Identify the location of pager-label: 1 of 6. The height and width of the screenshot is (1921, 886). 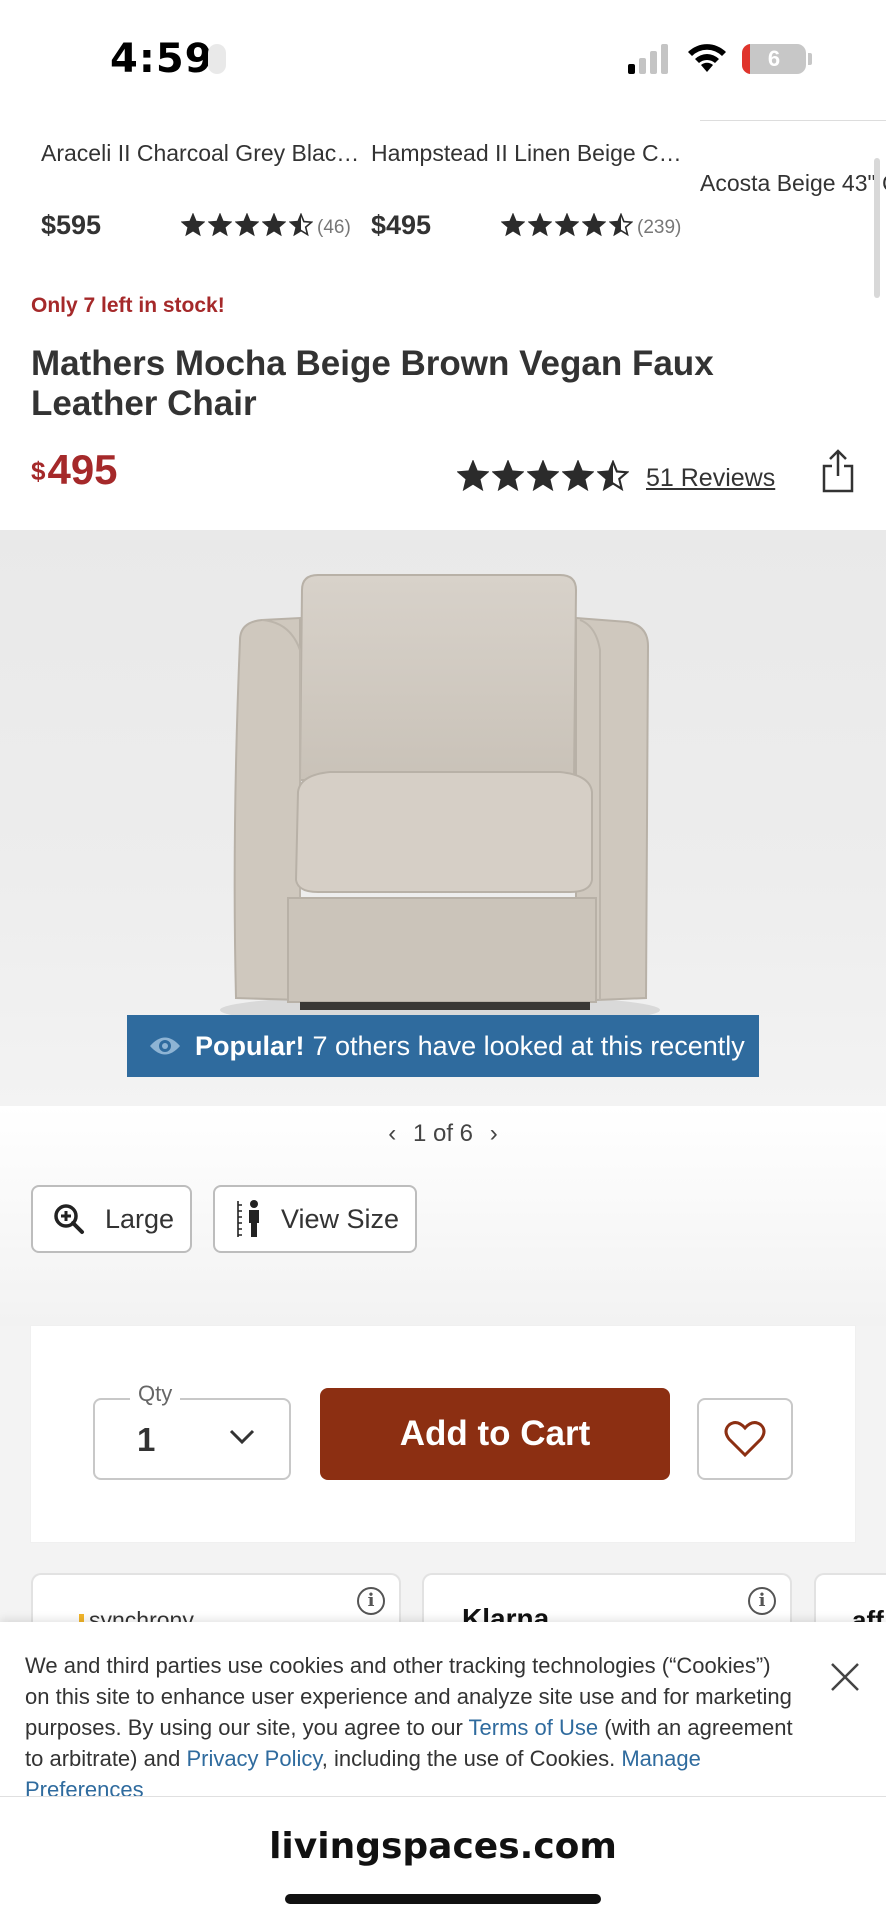
(443, 1133).